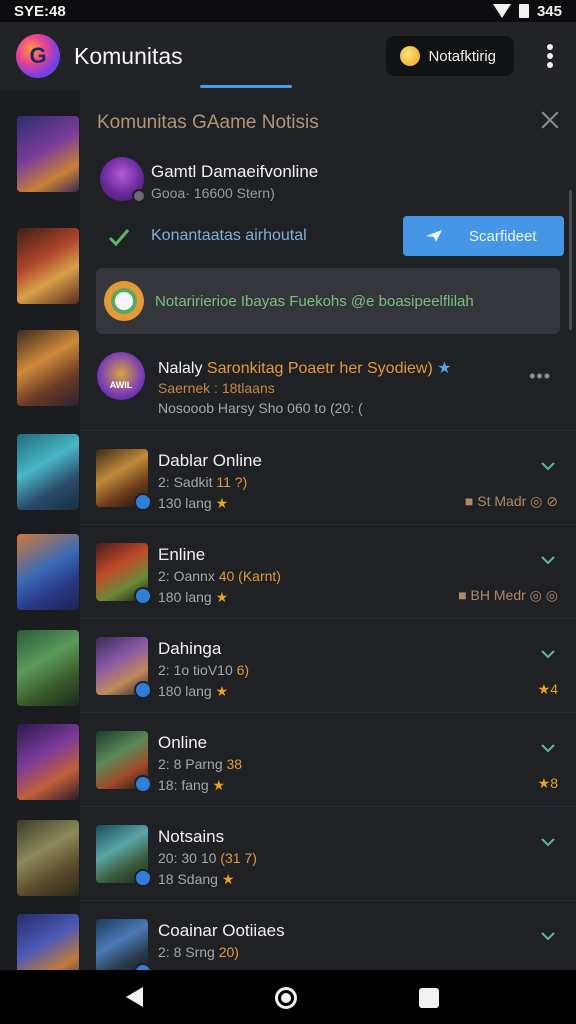 This screenshot has height=1024, width=576. I want to click on app-bar: G Komunitas Notafktirig, so click(288, 56).